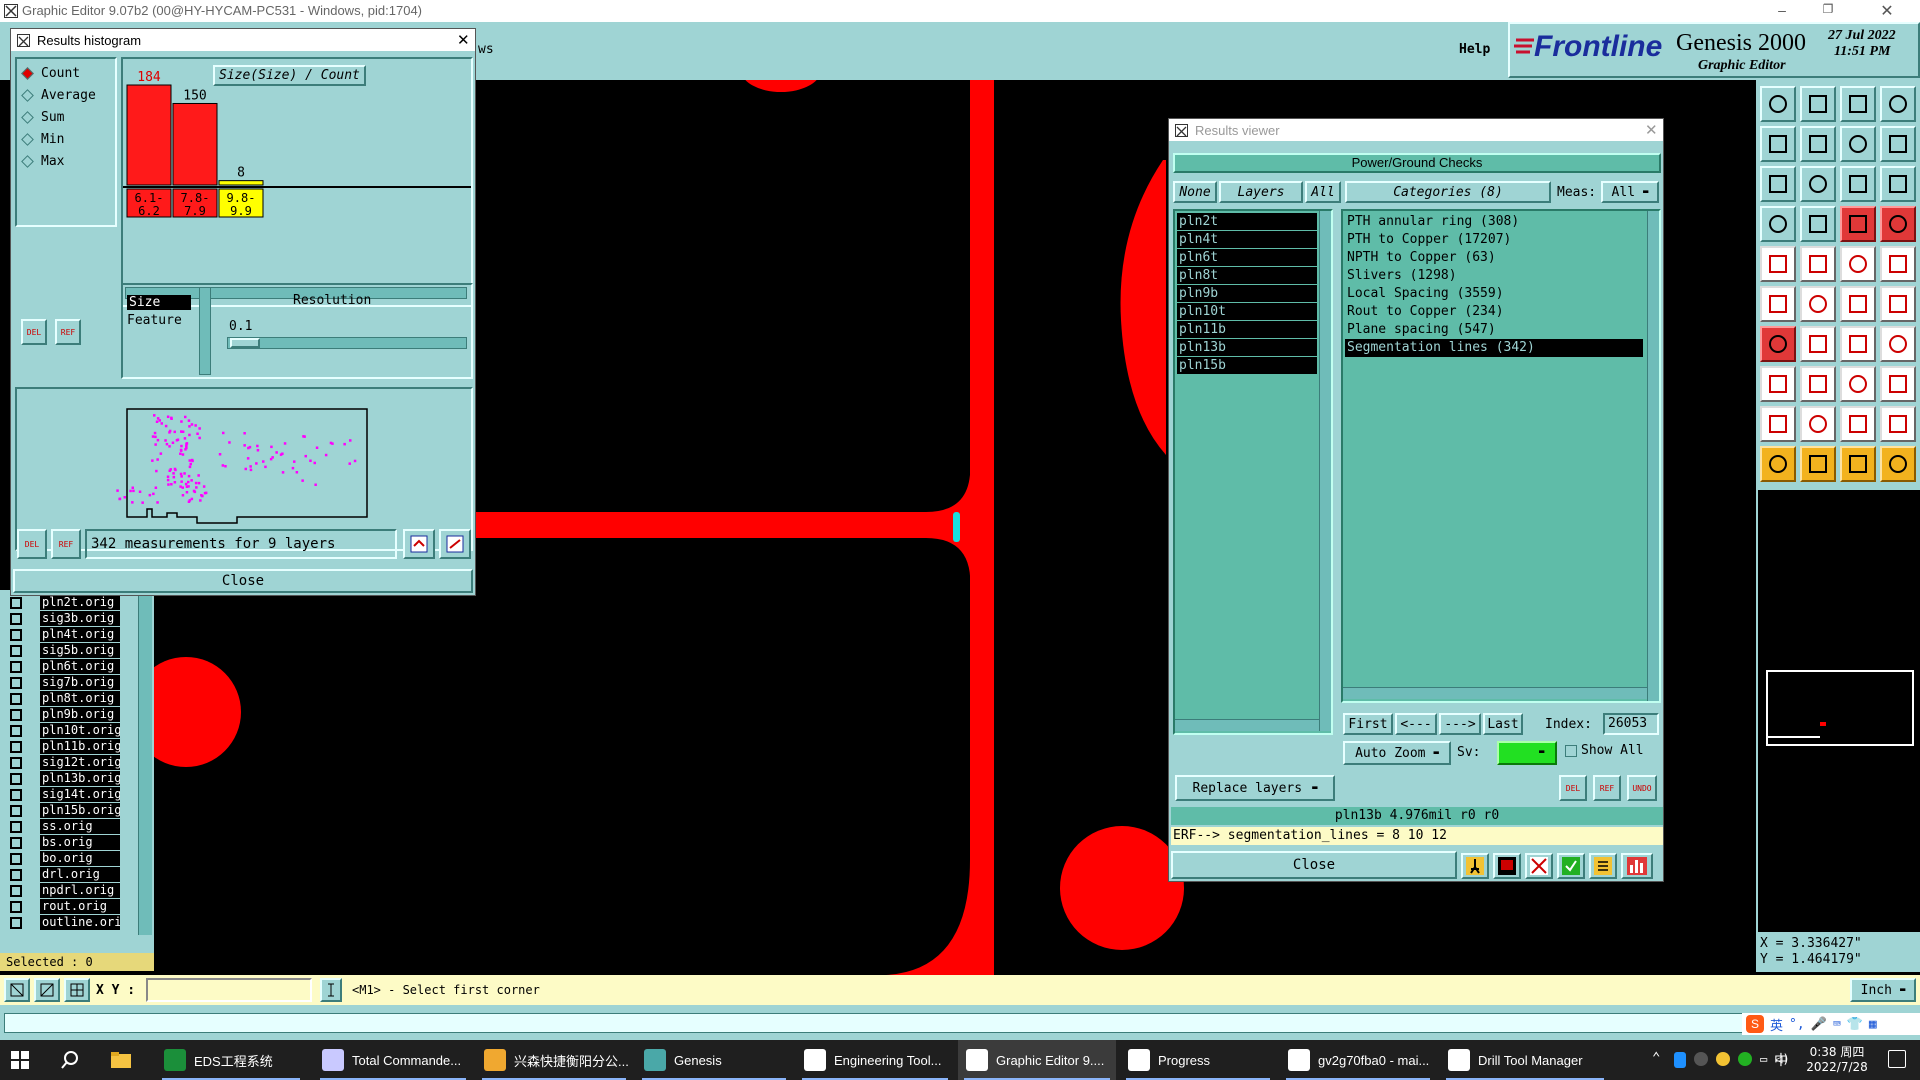 The height and width of the screenshot is (1080, 1920). Describe the element at coordinates (1818, 344) in the screenshot. I see `toolbar-button-r7c2` at that location.